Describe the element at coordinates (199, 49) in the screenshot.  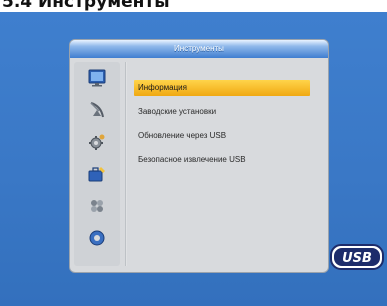
I see `menu-title: Инструменты` at that location.